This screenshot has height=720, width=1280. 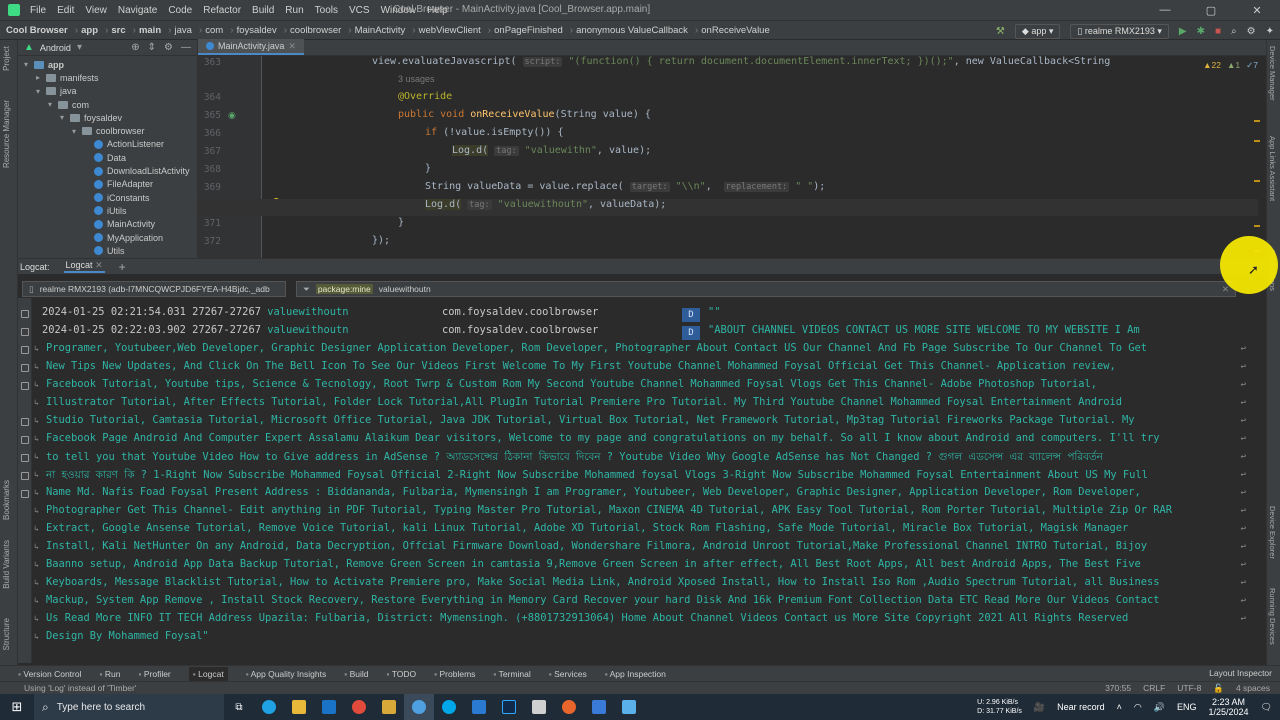 What do you see at coordinates (735, 30) in the screenshot?
I see `breadcrumb-item: onReceiveValue` at bounding box center [735, 30].